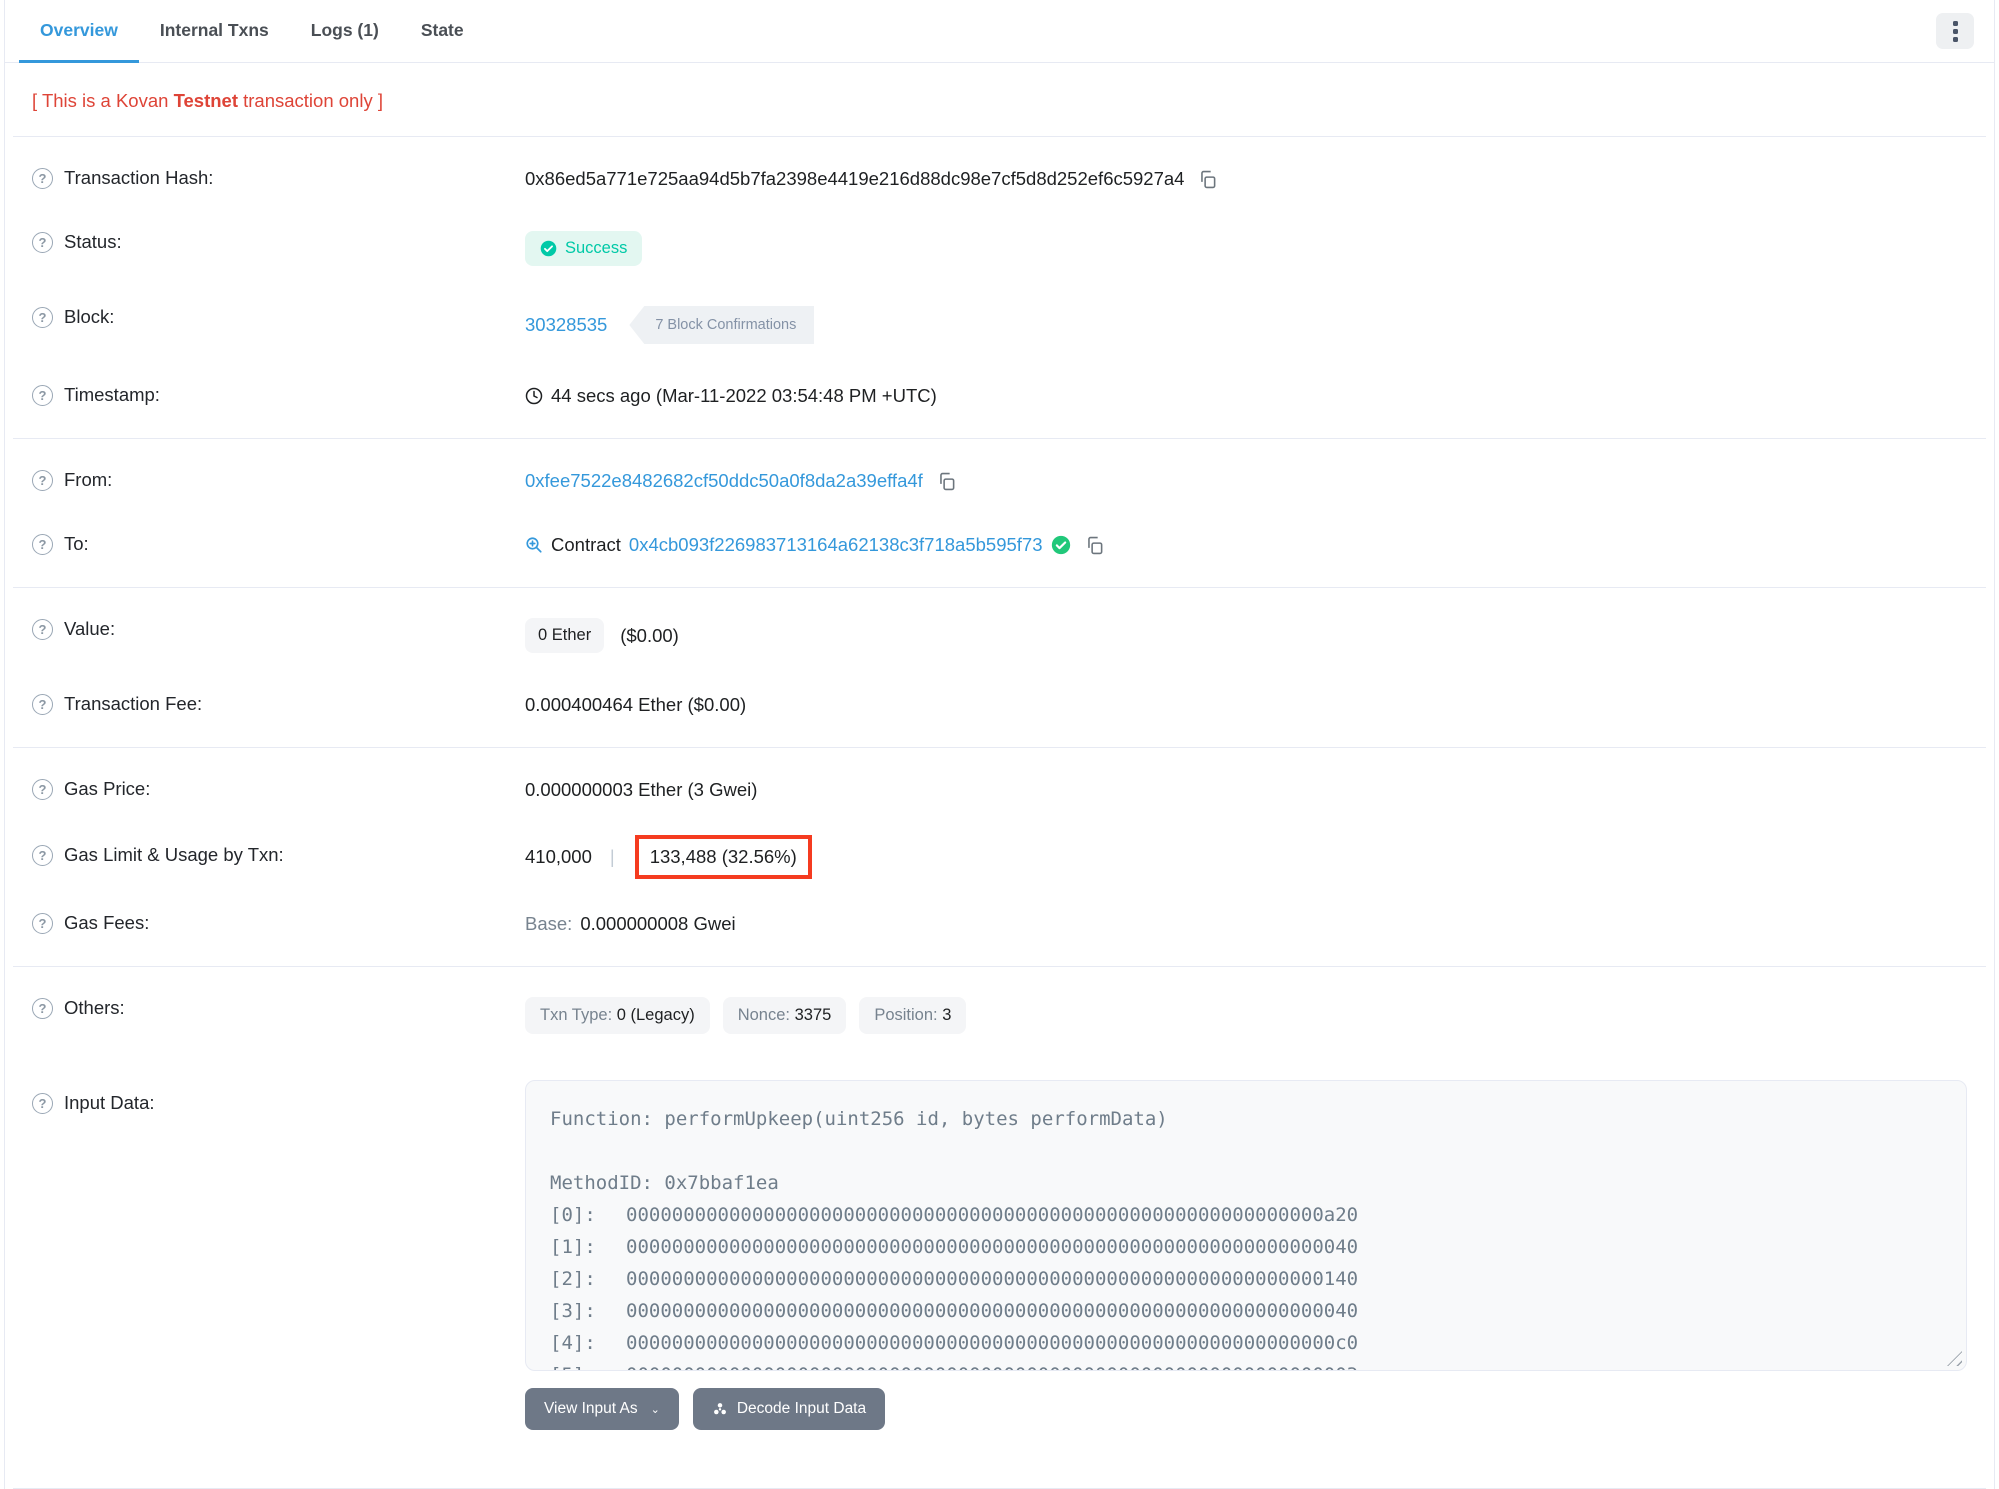 The width and height of the screenshot is (1999, 1489). Describe the element at coordinates (1060, 545) in the screenshot. I see `verified-check-icon` at that location.